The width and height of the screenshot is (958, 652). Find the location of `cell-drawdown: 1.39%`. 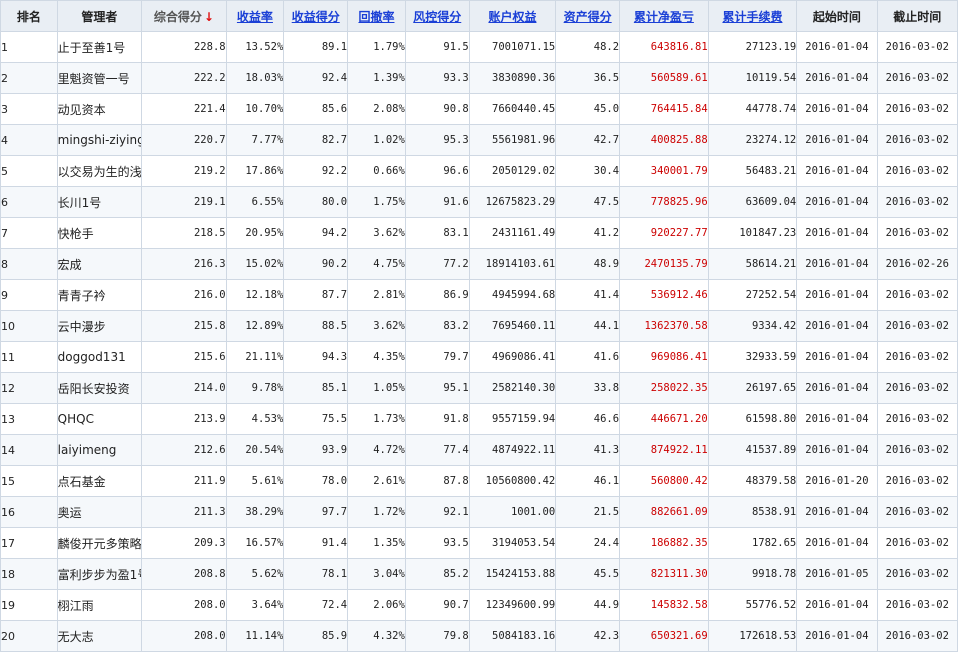

cell-drawdown: 1.39% is located at coordinates (376, 78).